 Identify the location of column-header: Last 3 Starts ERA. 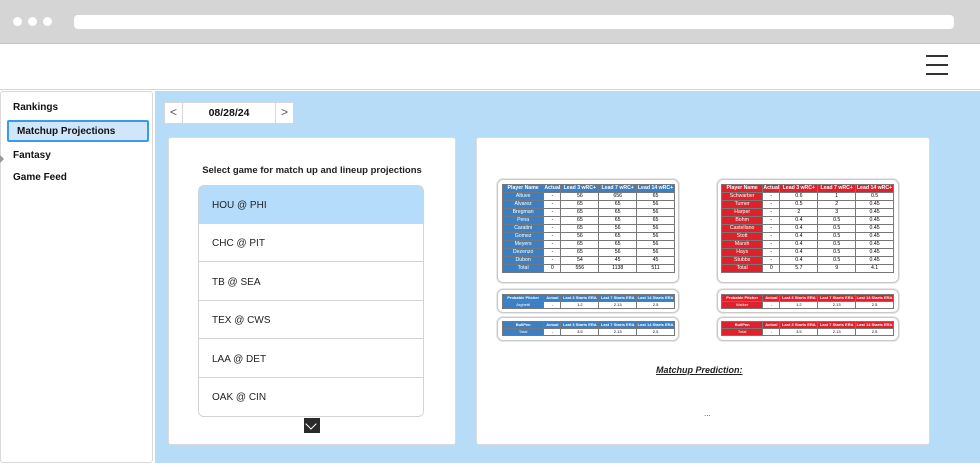
(580, 325).